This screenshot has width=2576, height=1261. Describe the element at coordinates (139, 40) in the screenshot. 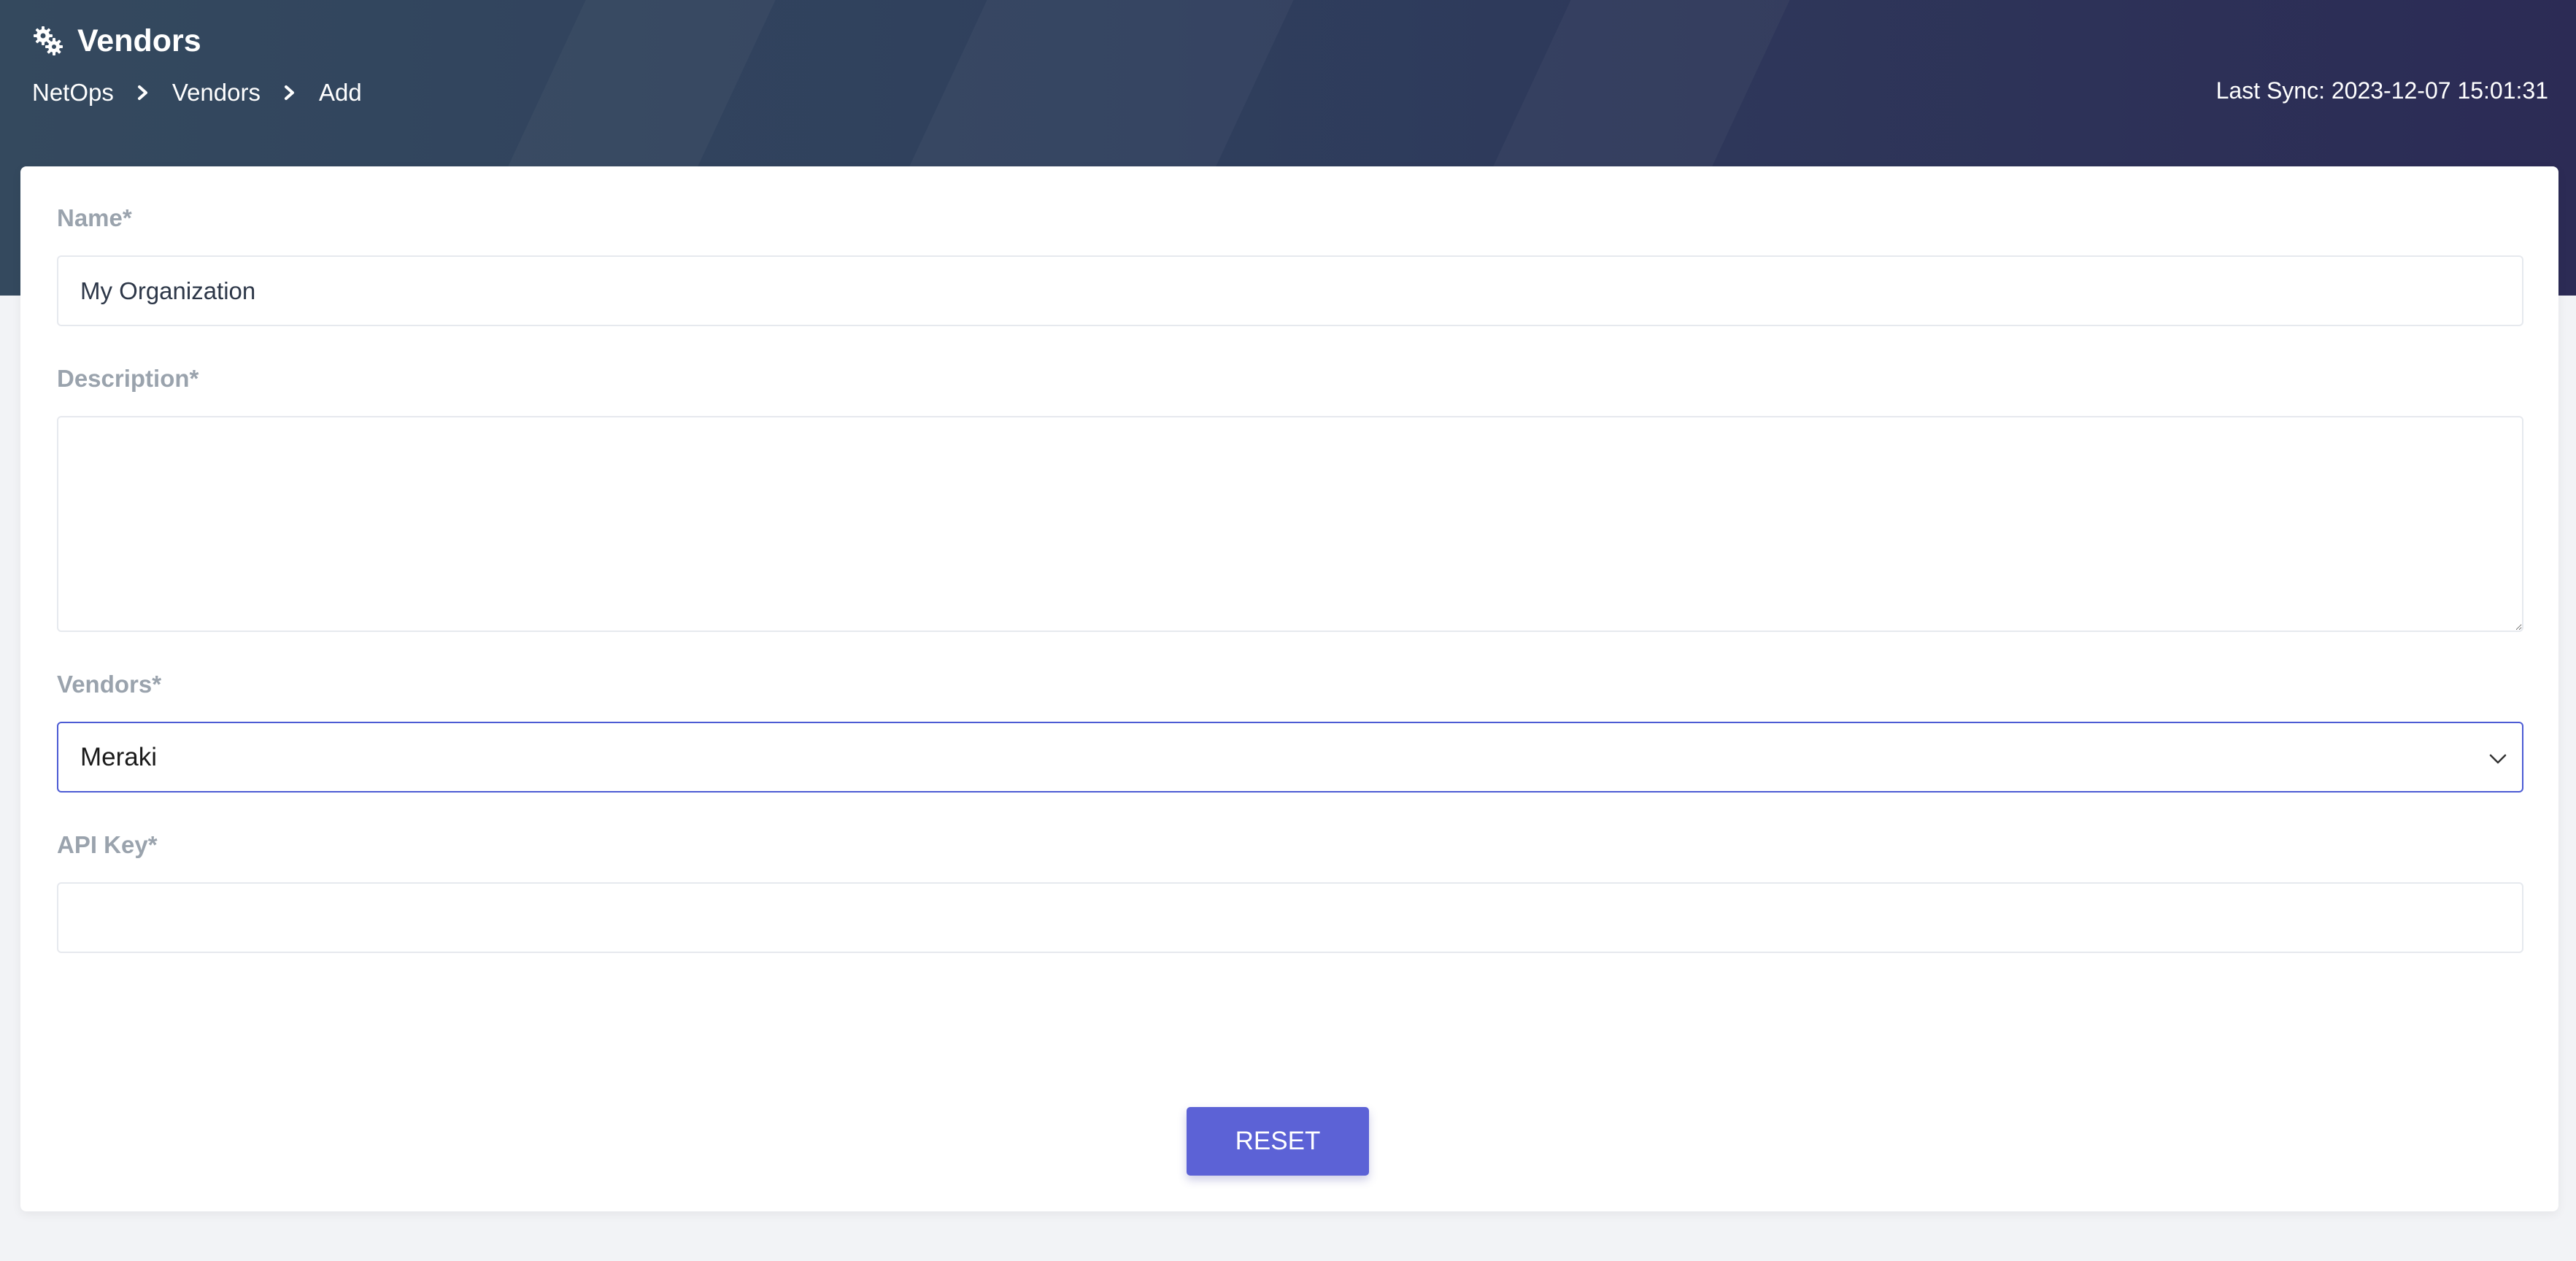

I see `page-title: Vendors` at that location.